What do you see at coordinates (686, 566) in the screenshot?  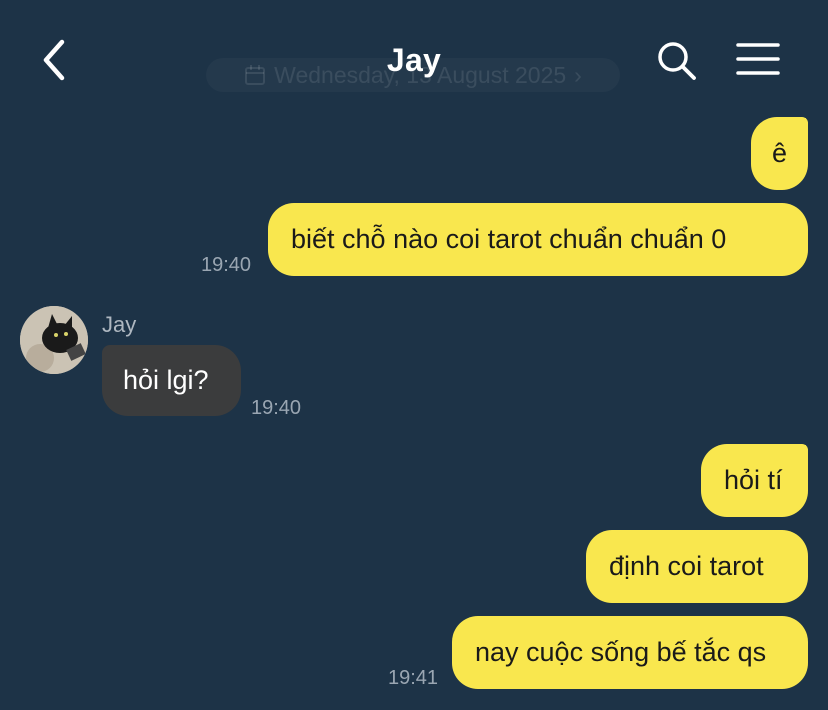 I see `message-text: định coi tarot` at bounding box center [686, 566].